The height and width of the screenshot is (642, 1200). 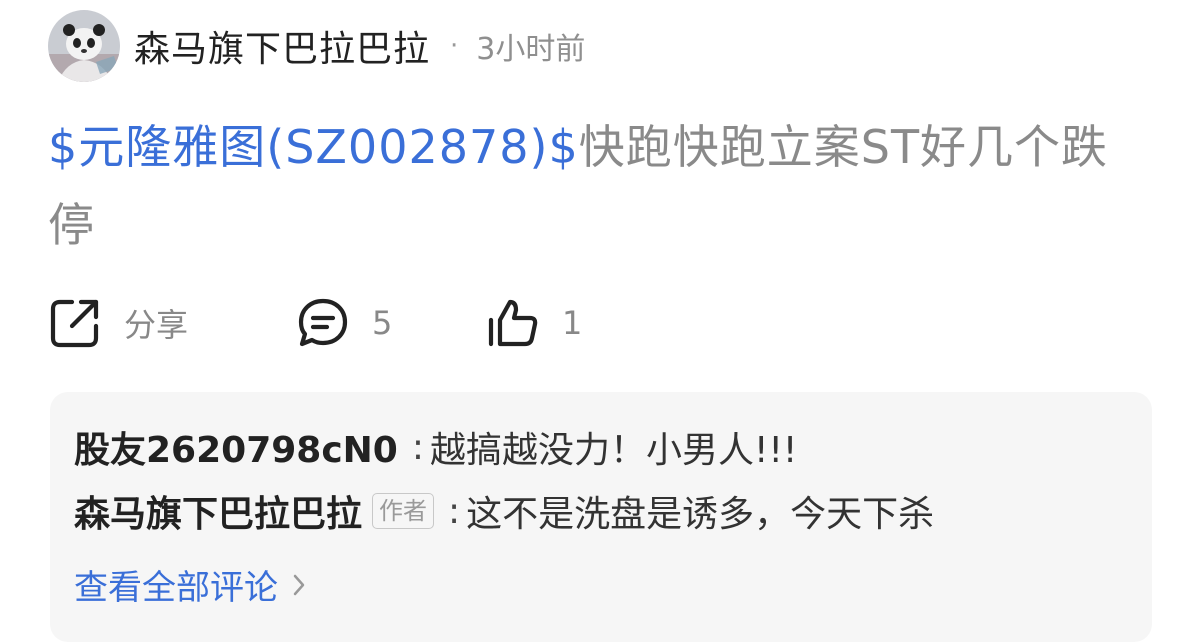 I want to click on view-all-comments-link: 查看全部评论, so click(x=190, y=584).